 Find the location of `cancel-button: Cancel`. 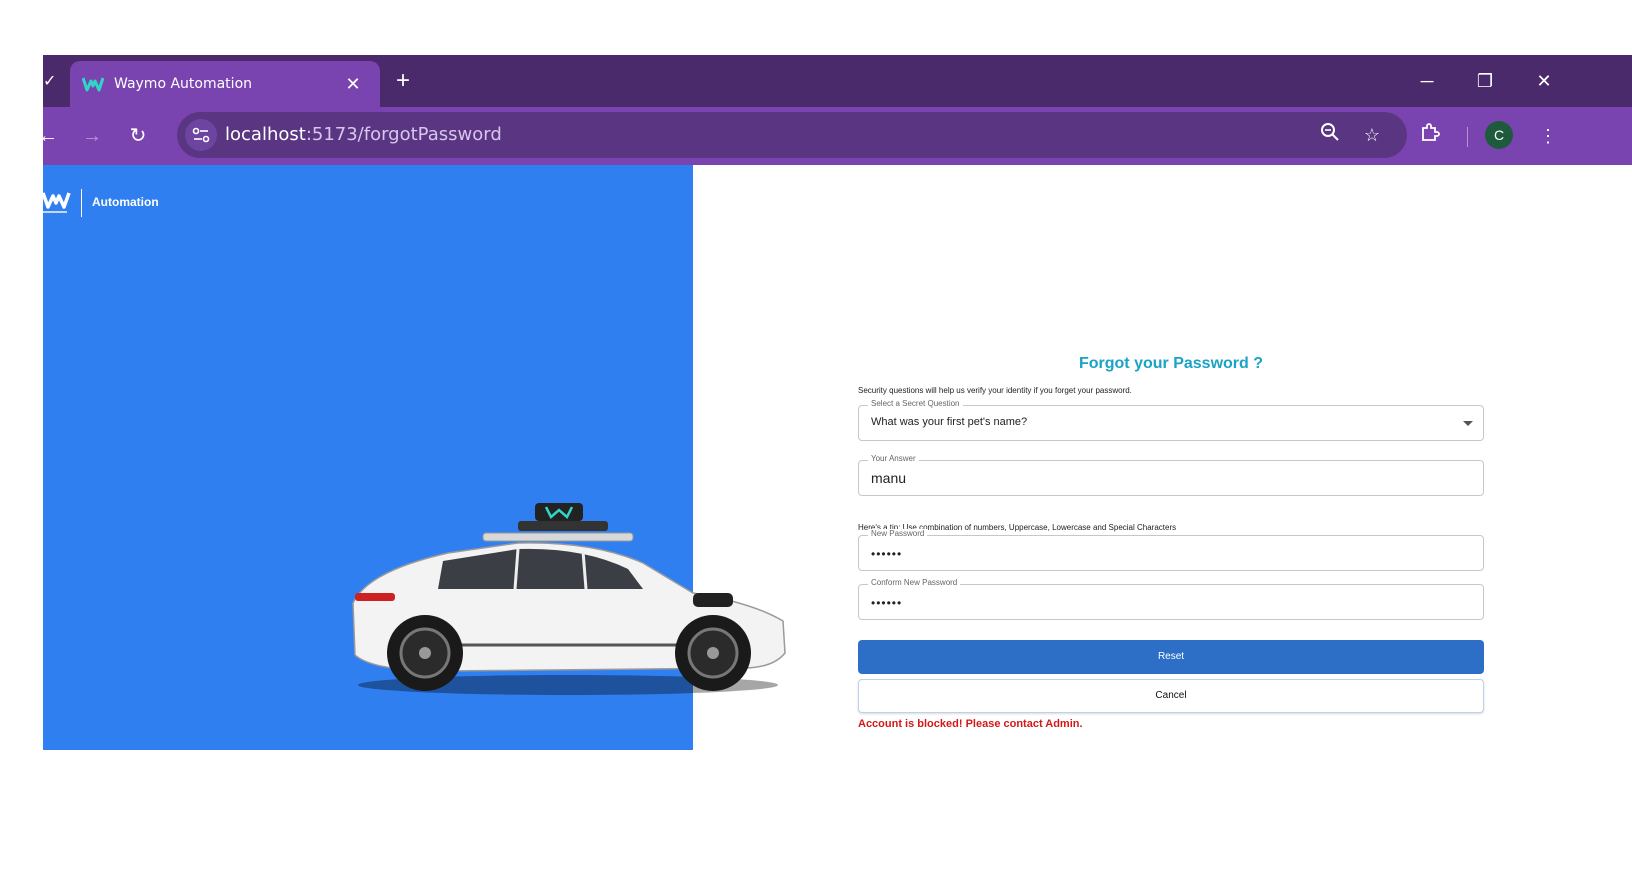

cancel-button: Cancel is located at coordinates (1171, 696).